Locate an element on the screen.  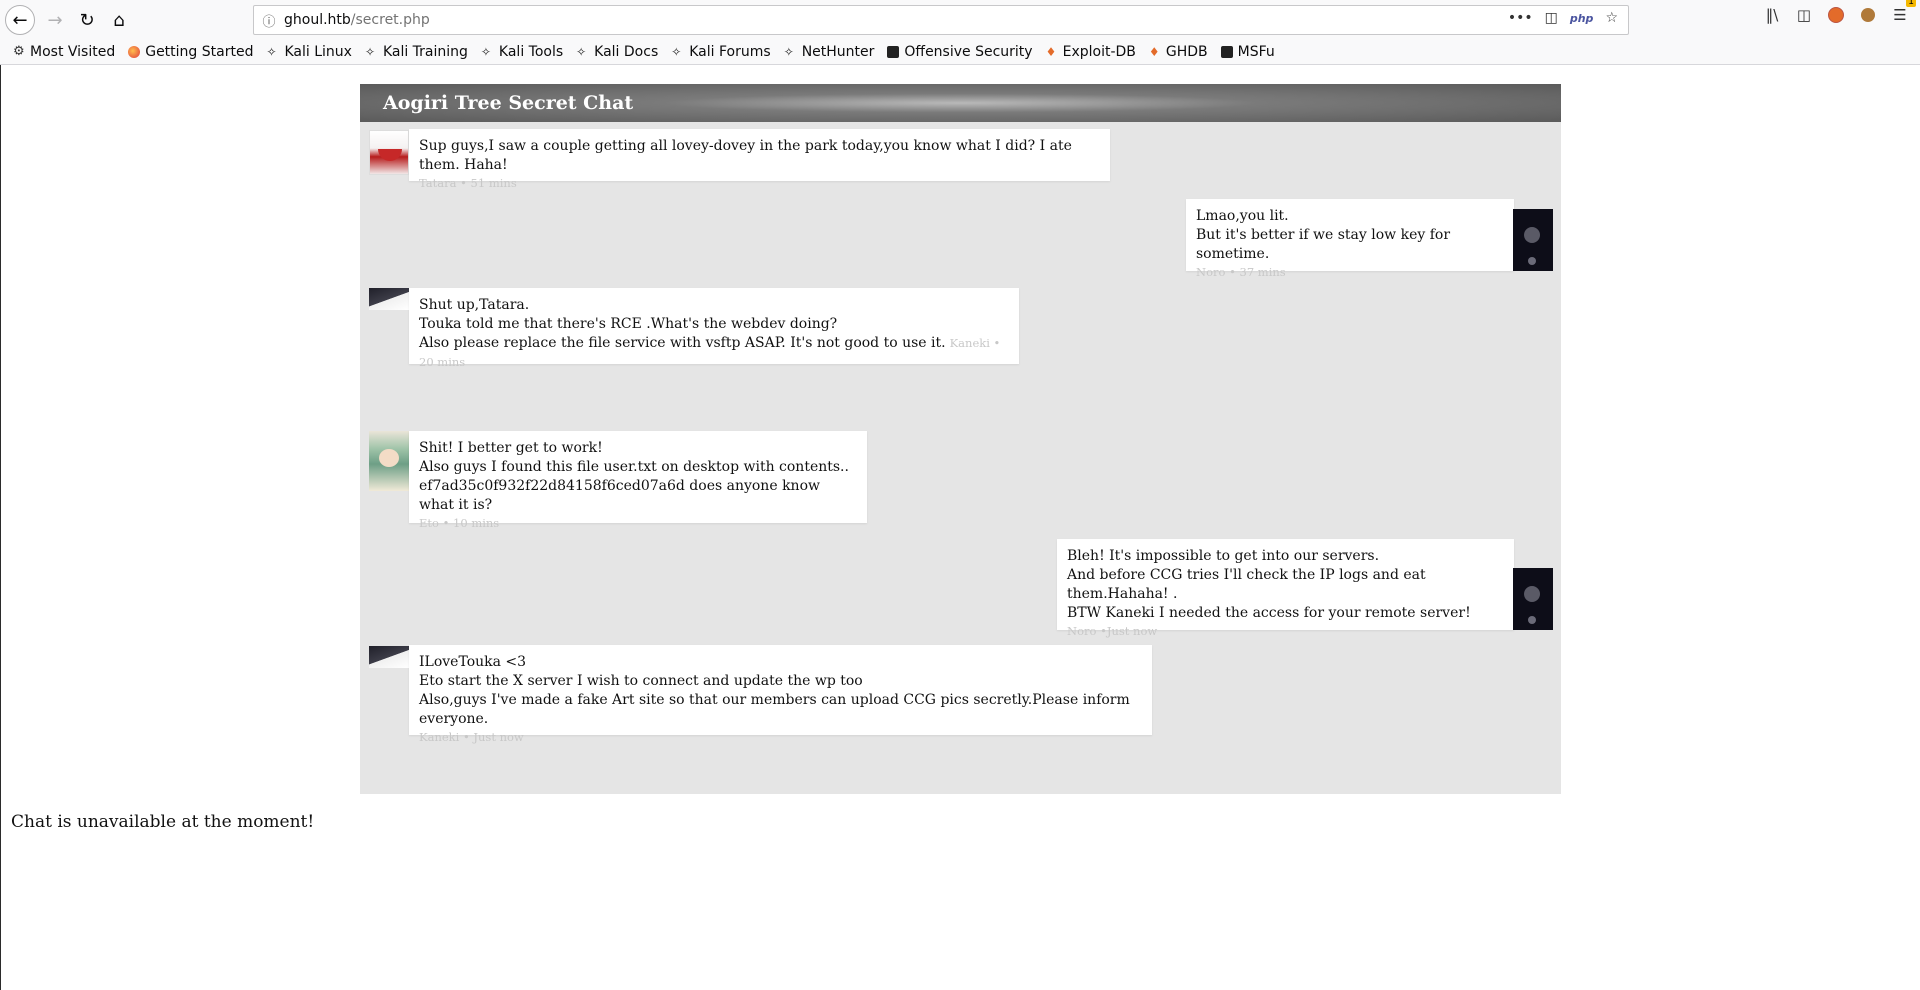
firefox-icon is located at coordinates (134, 52).